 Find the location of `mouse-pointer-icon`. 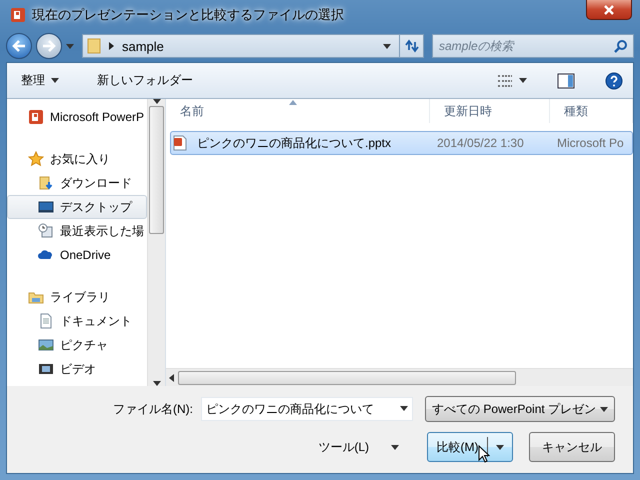

mouse-pointer-icon is located at coordinates (484, 454).